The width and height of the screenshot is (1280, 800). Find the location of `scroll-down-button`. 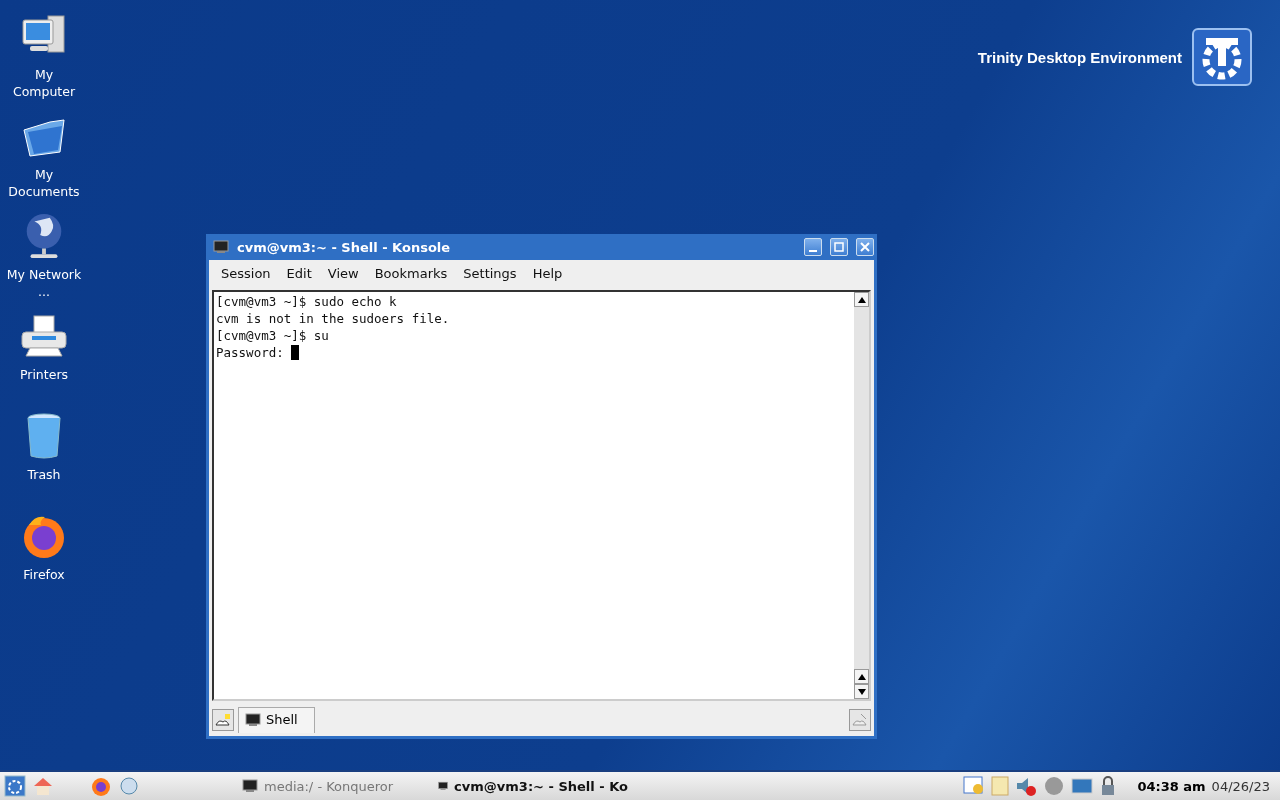

scroll-down-button is located at coordinates (861, 691).